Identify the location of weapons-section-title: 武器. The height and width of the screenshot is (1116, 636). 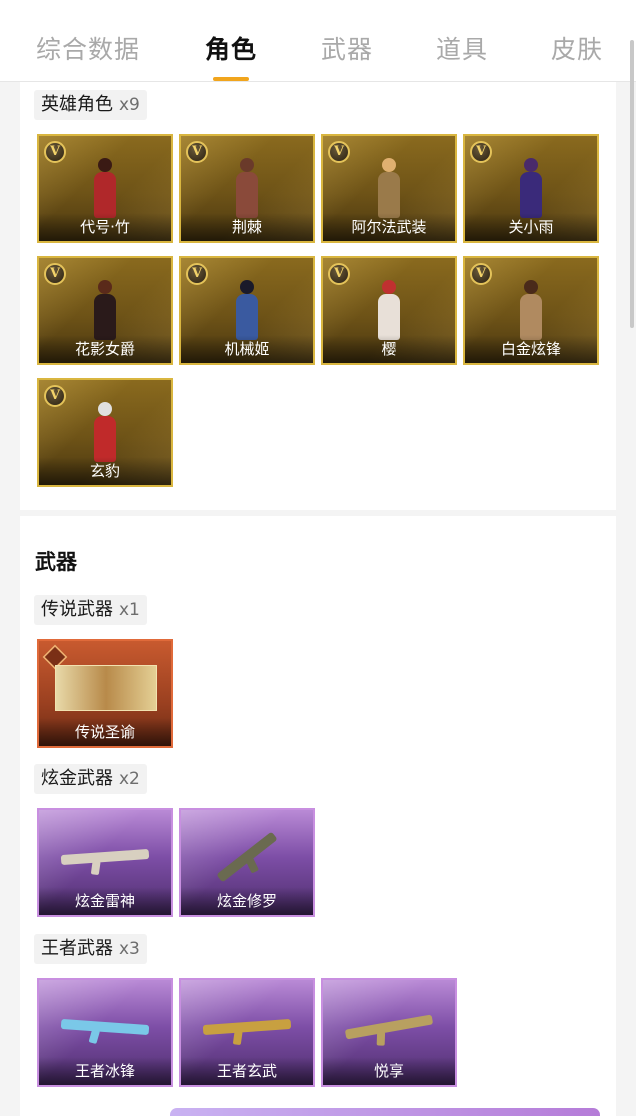
(56, 562).